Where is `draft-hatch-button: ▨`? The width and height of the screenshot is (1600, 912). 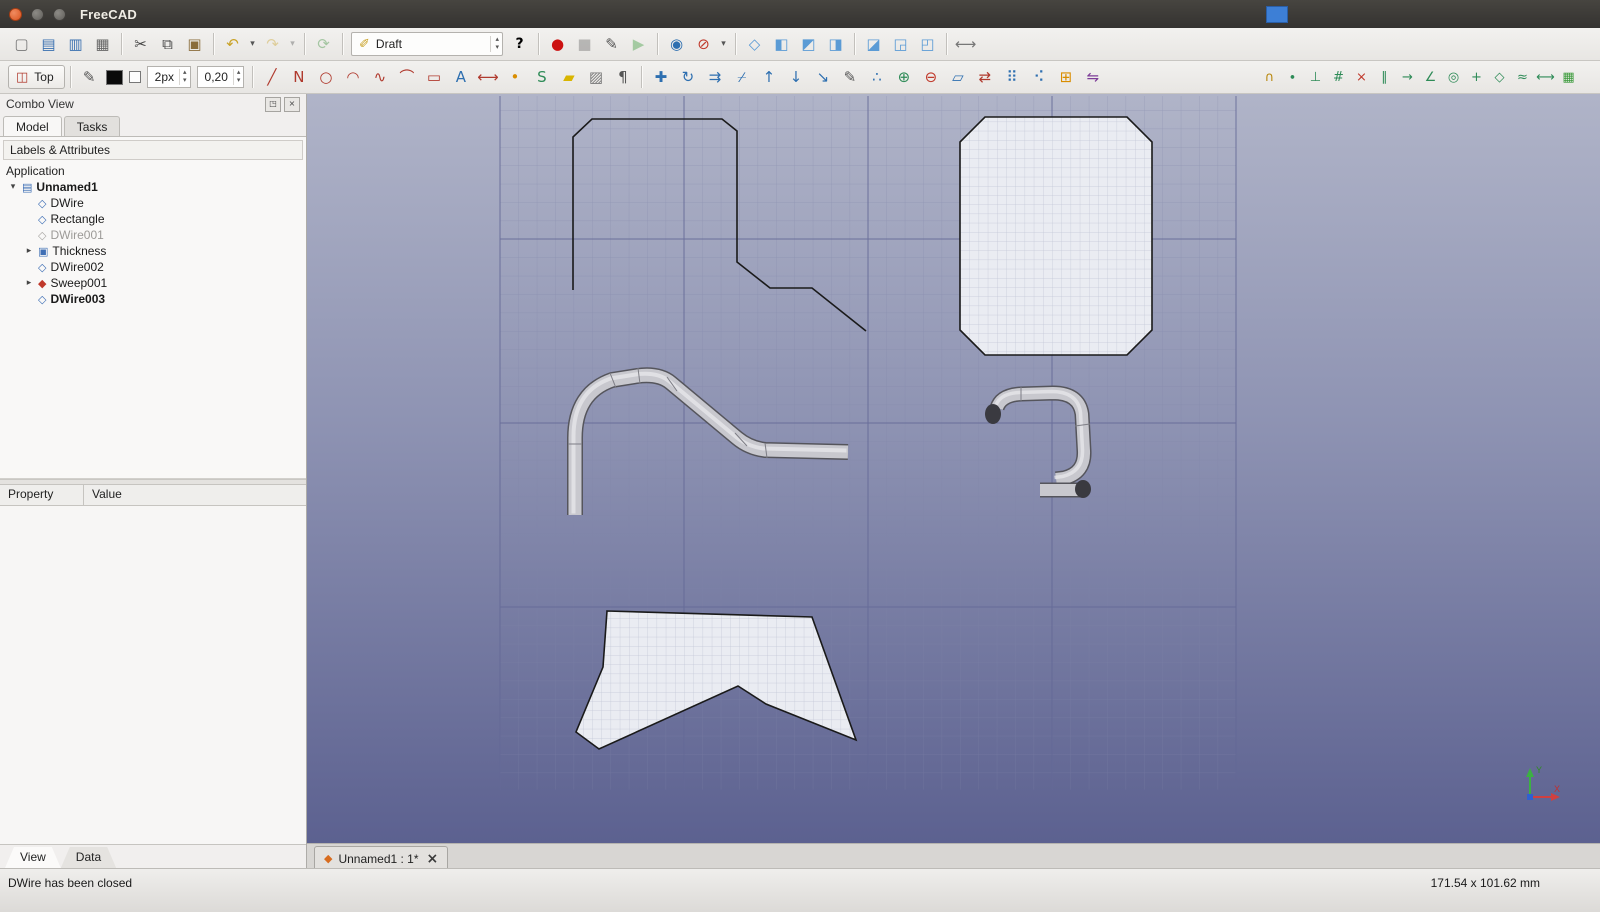 draft-hatch-button: ▨ is located at coordinates (595, 77).